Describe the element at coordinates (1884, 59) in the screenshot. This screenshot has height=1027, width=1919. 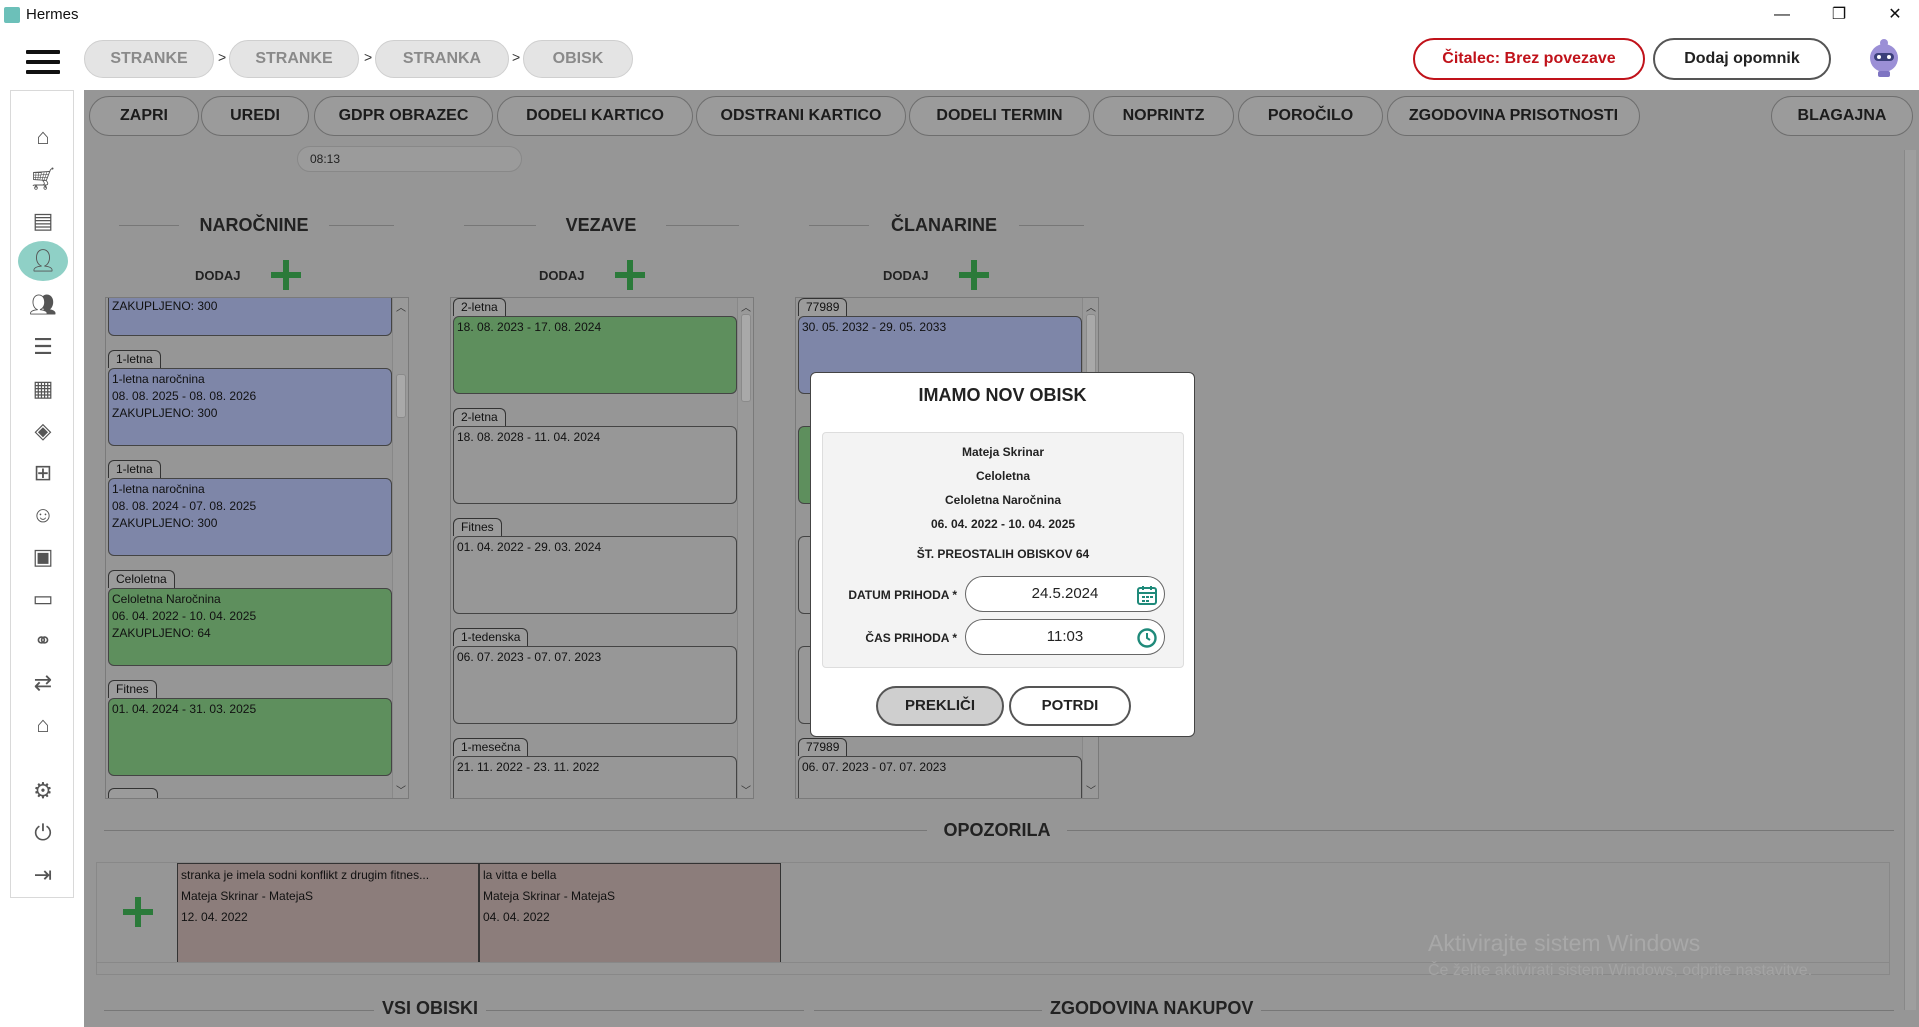
I see `avatar-icon` at that location.